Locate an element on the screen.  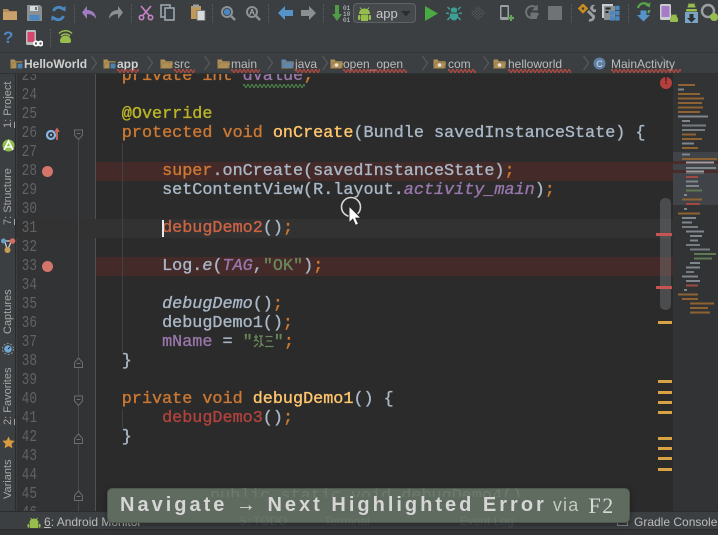
svg-text: C is located at coordinates (599, 64).